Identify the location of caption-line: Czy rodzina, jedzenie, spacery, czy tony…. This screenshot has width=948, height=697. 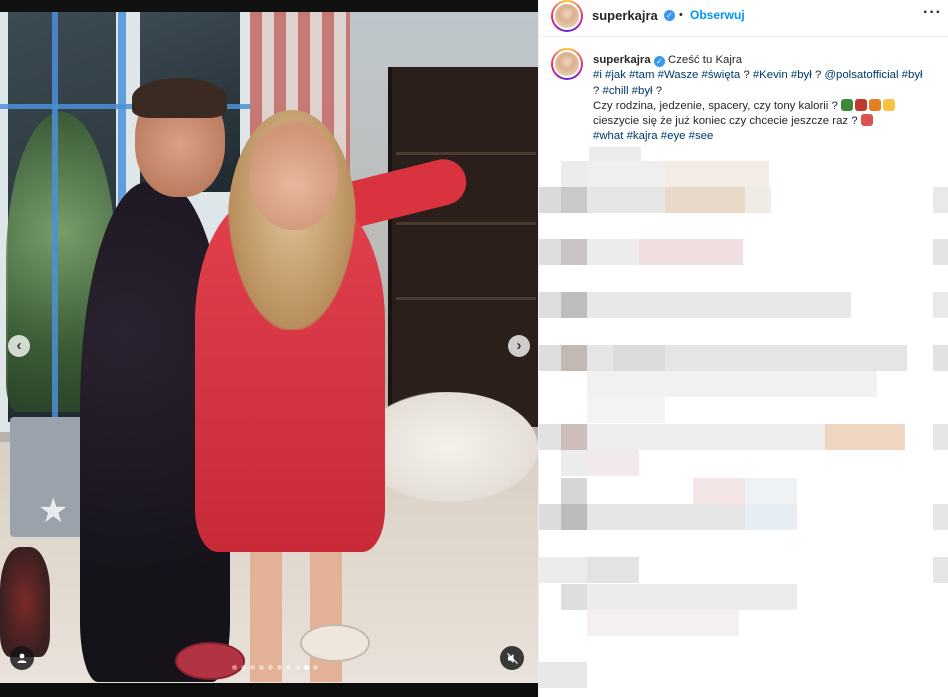
(765, 106).